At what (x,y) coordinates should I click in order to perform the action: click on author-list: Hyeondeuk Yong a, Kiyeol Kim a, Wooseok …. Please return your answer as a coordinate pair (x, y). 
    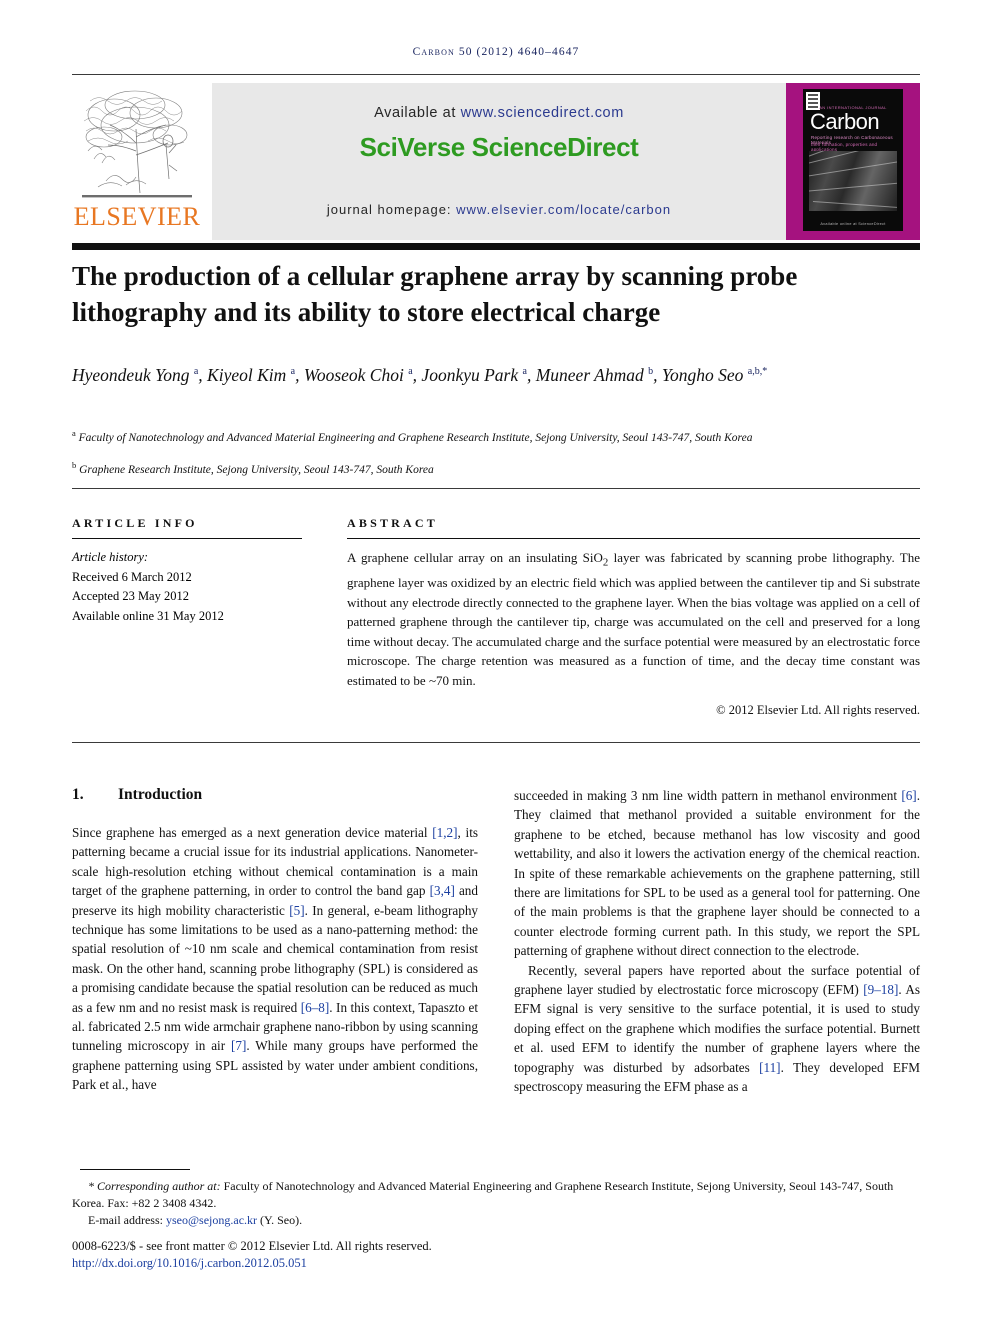
    Looking at the image, I should click on (496, 373).